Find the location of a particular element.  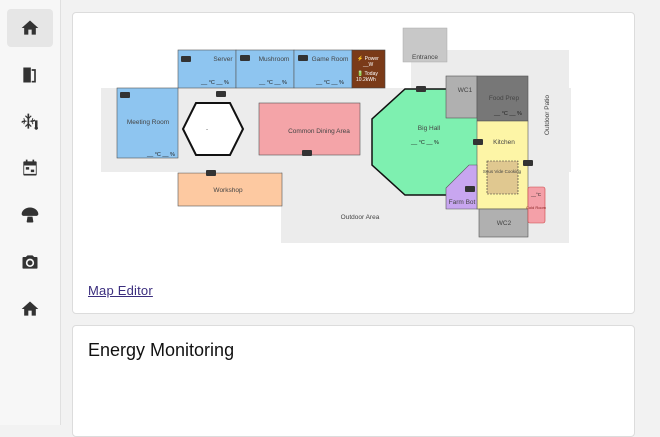

power-label: ⚡ Power is located at coordinates (368, 58).